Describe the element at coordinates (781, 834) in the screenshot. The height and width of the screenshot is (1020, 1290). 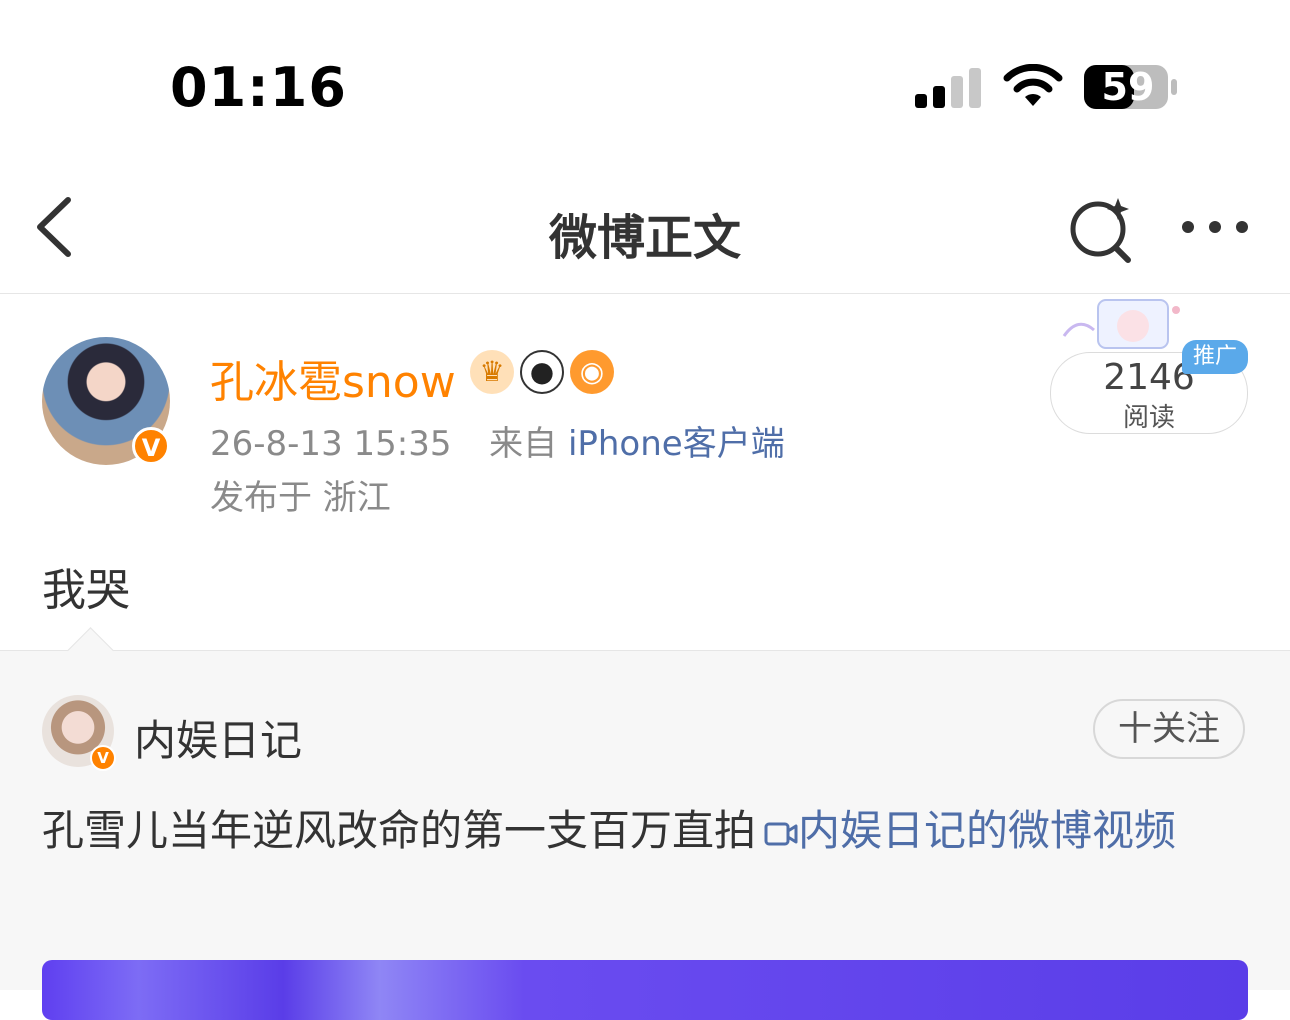
I see `video-icon` at that location.